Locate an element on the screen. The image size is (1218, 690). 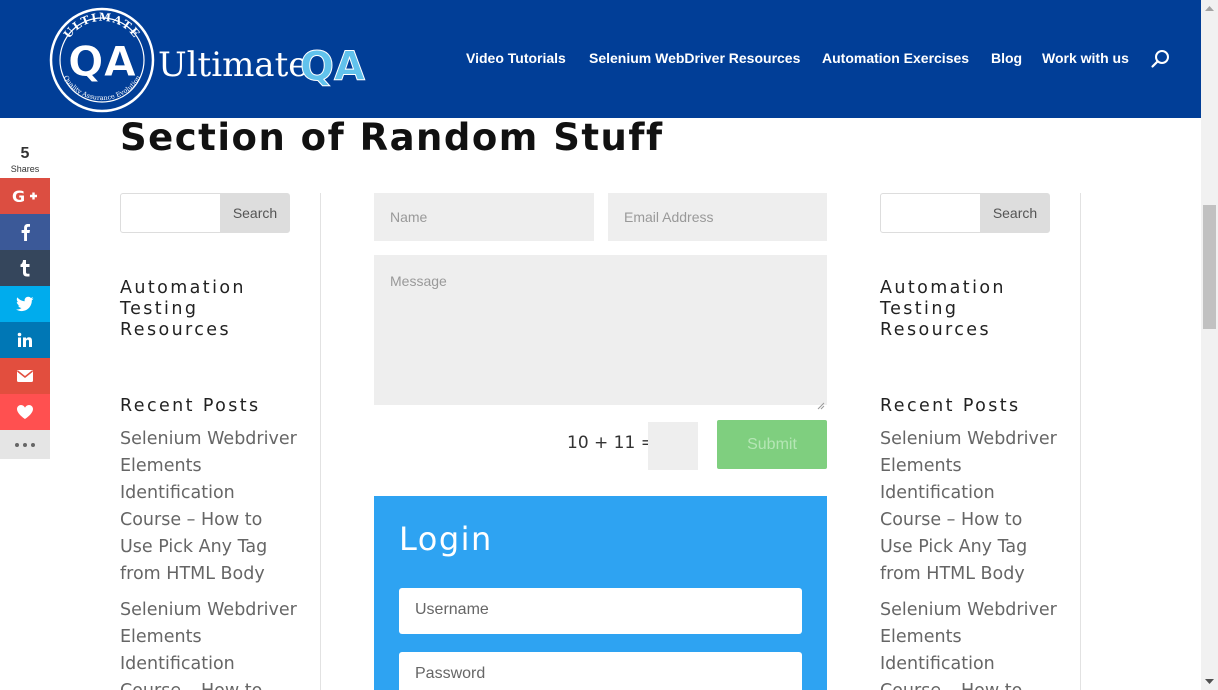
search-icon is located at coordinates (1161, 59).